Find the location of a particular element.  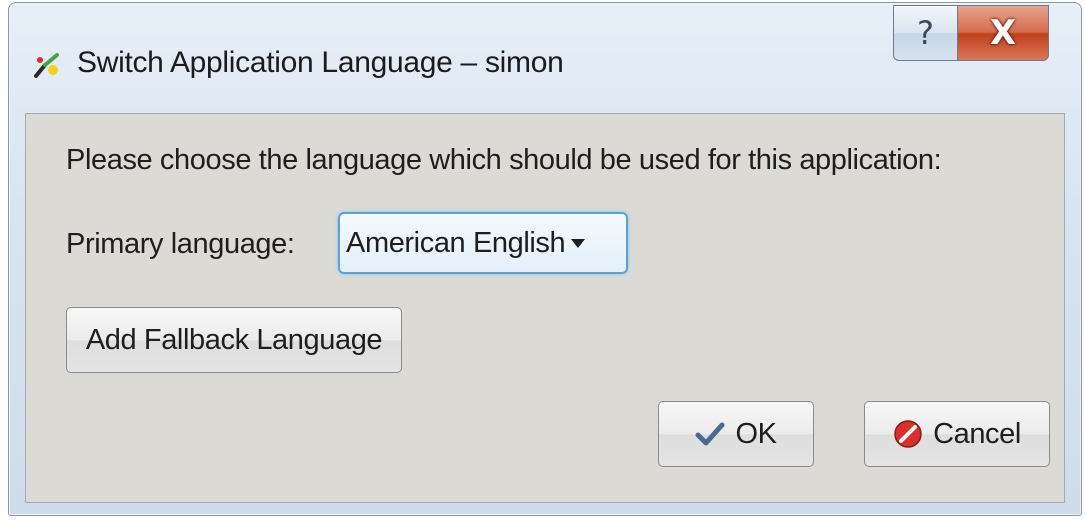

ok-button-label: OK is located at coordinates (756, 433).